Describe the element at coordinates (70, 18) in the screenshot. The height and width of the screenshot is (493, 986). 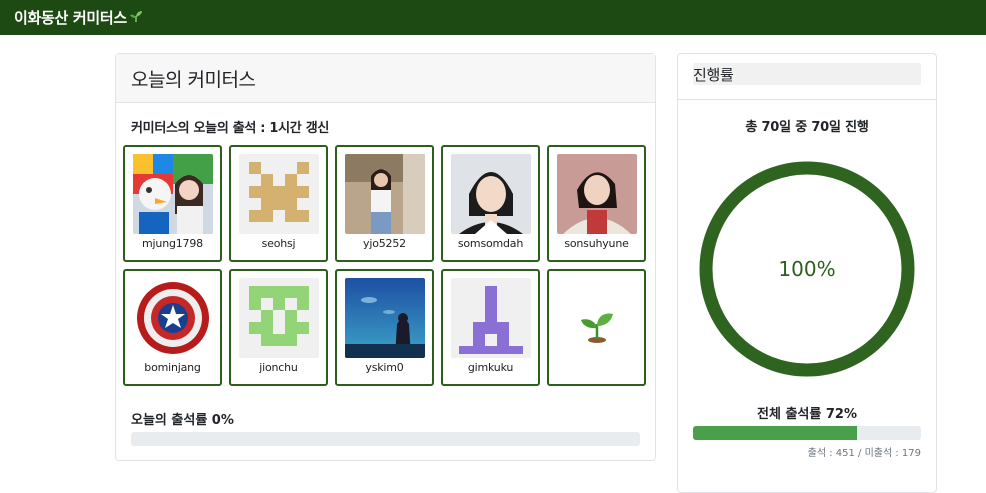
I see `brand-text: 이화동산 커미터스` at that location.